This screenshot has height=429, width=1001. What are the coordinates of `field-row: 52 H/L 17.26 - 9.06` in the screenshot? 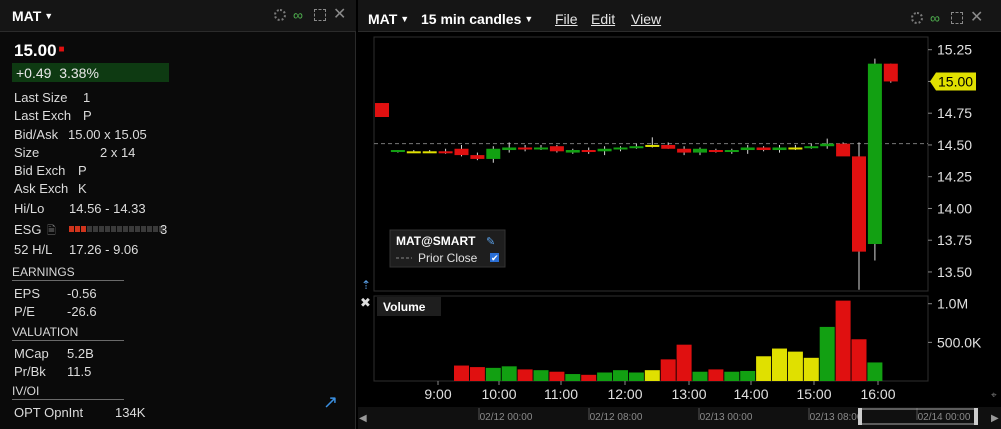 It's located at (76, 249).